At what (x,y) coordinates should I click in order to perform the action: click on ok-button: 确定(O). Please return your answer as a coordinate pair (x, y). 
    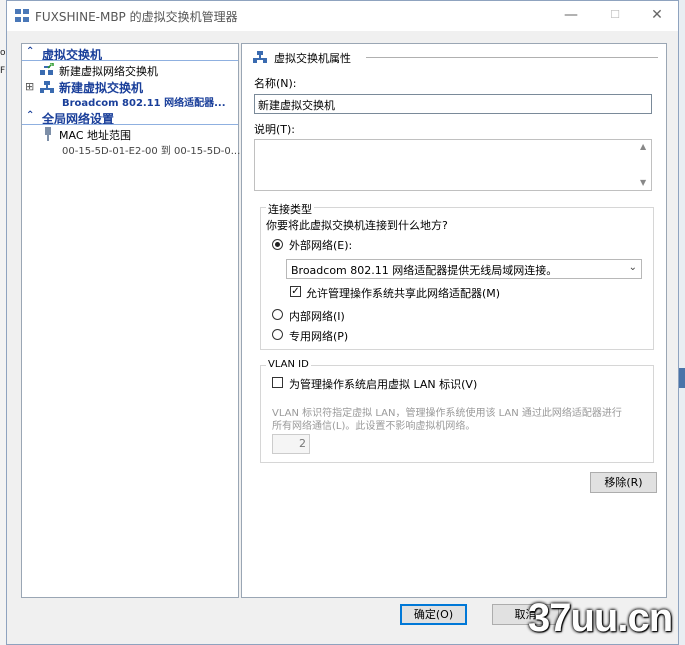
    Looking at the image, I should click on (433, 614).